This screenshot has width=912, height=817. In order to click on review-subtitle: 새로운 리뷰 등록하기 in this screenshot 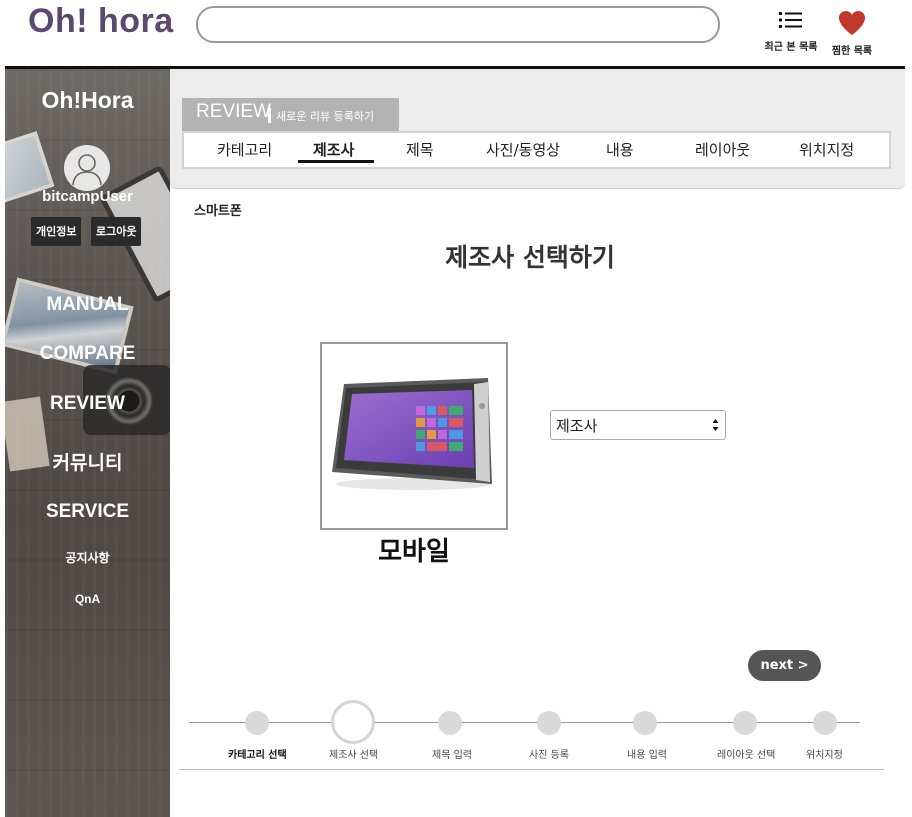, I will do `click(325, 116)`.